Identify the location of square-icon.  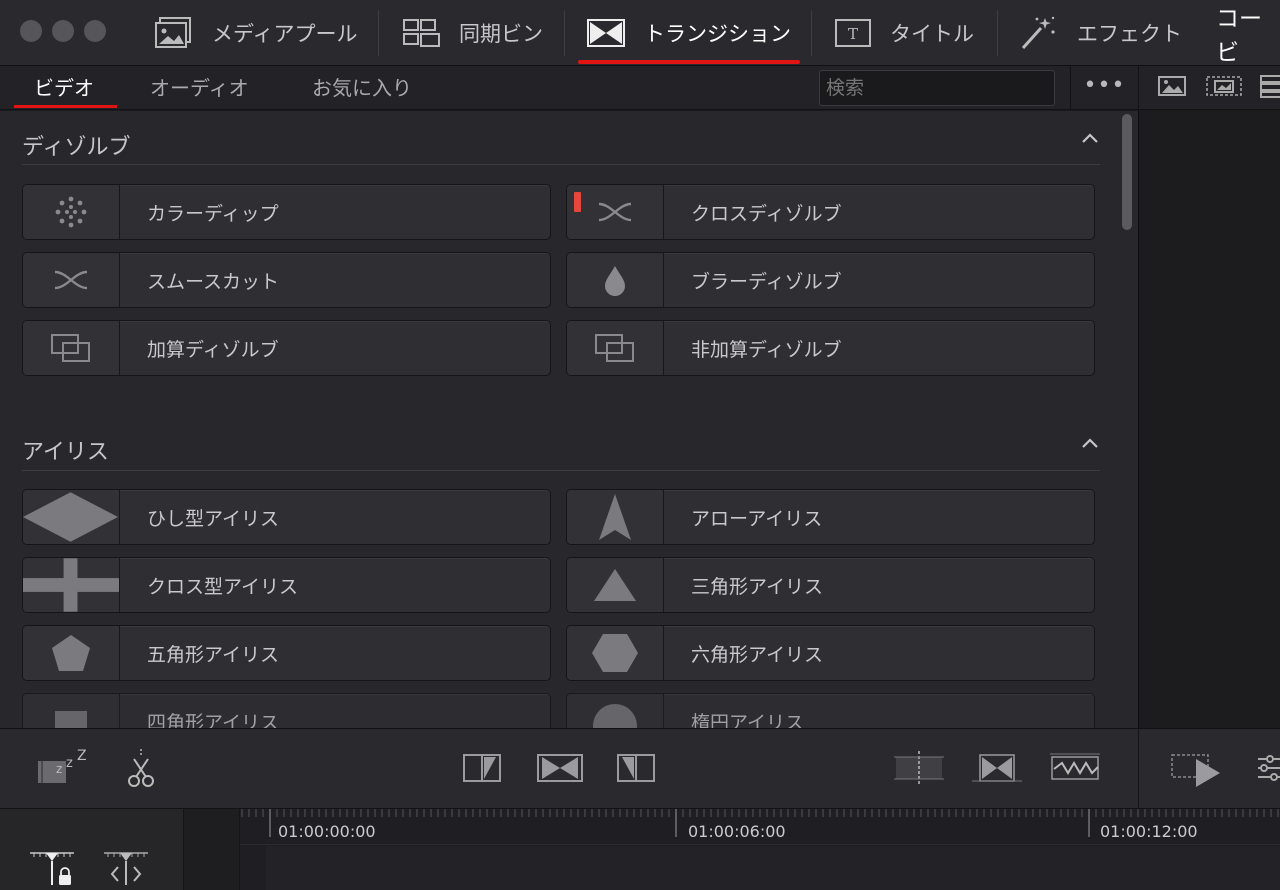
(71, 711).